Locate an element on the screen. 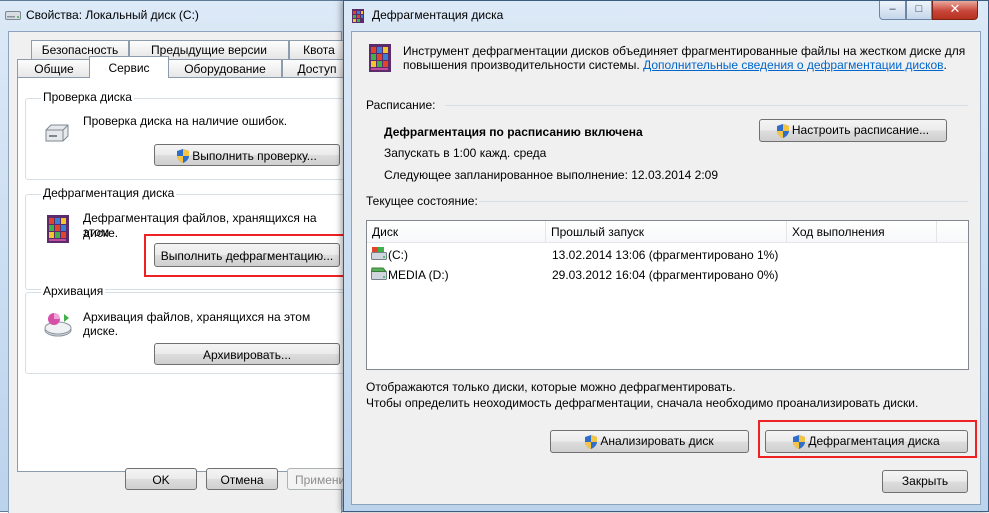 The width and height of the screenshot is (989, 513). tab-general: Общие is located at coordinates (54, 68).